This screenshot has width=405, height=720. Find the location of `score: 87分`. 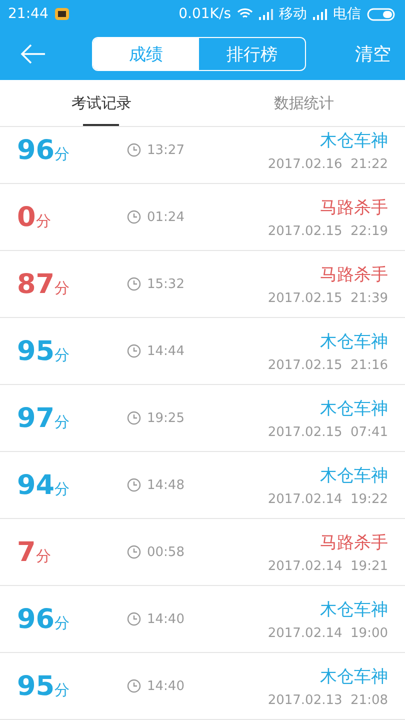

score: 87分 is located at coordinates (44, 284).